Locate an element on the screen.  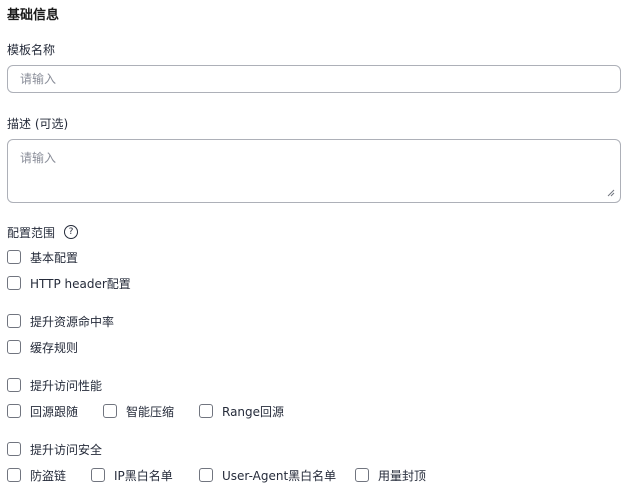
checkbox-http-header-config: HTTP header配置 is located at coordinates (69, 283).